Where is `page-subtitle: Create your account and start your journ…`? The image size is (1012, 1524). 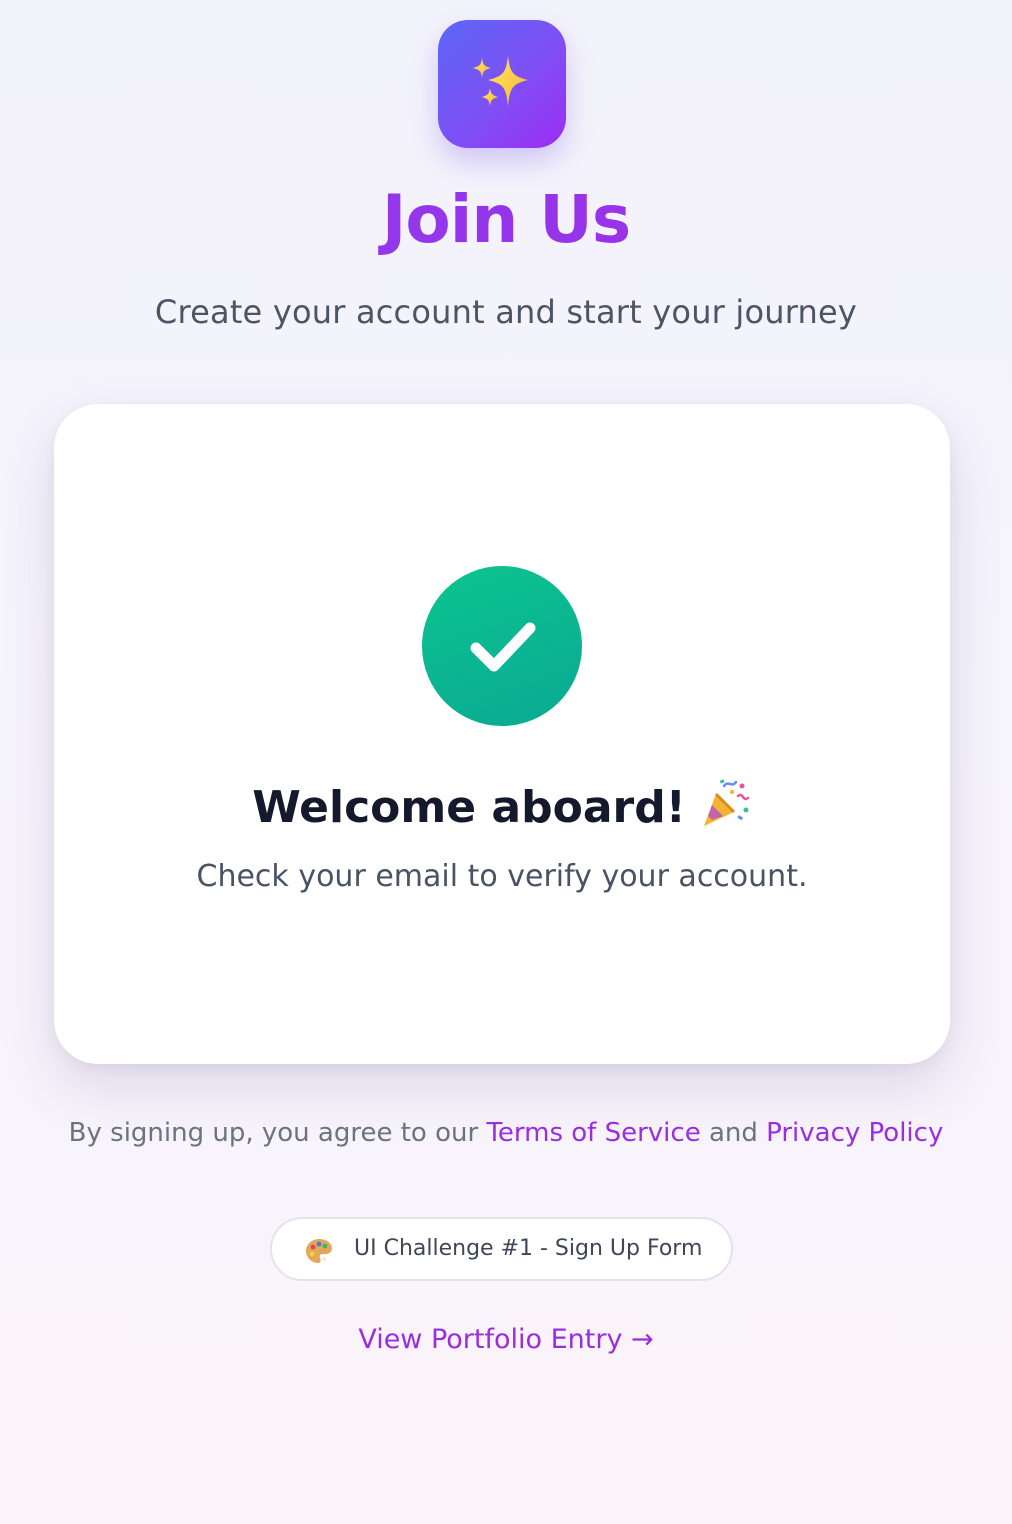
page-subtitle: Create your account and start your journ… is located at coordinates (506, 312).